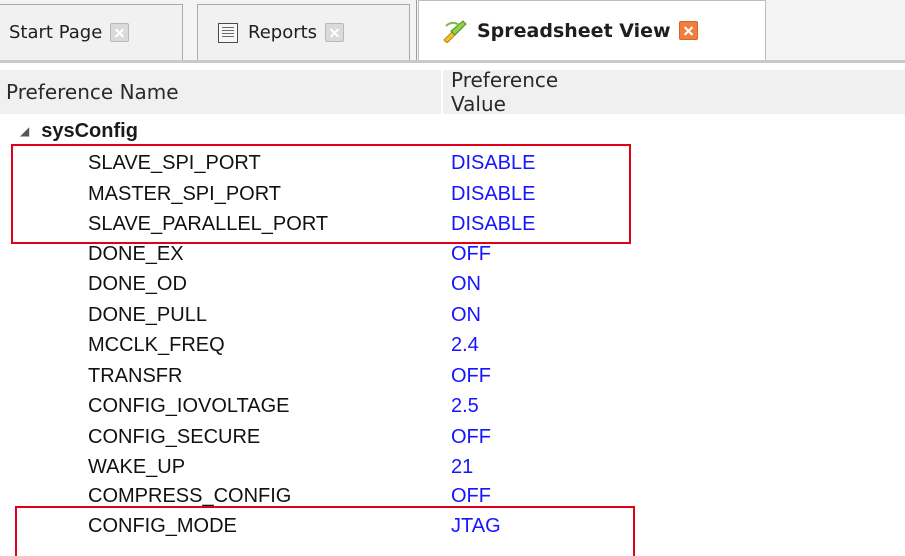 The width and height of the screenshot is (905, 556). Describe the element at coordinates (465, 345) in the screenshot. I see `preference-value: 2.4` at that location.